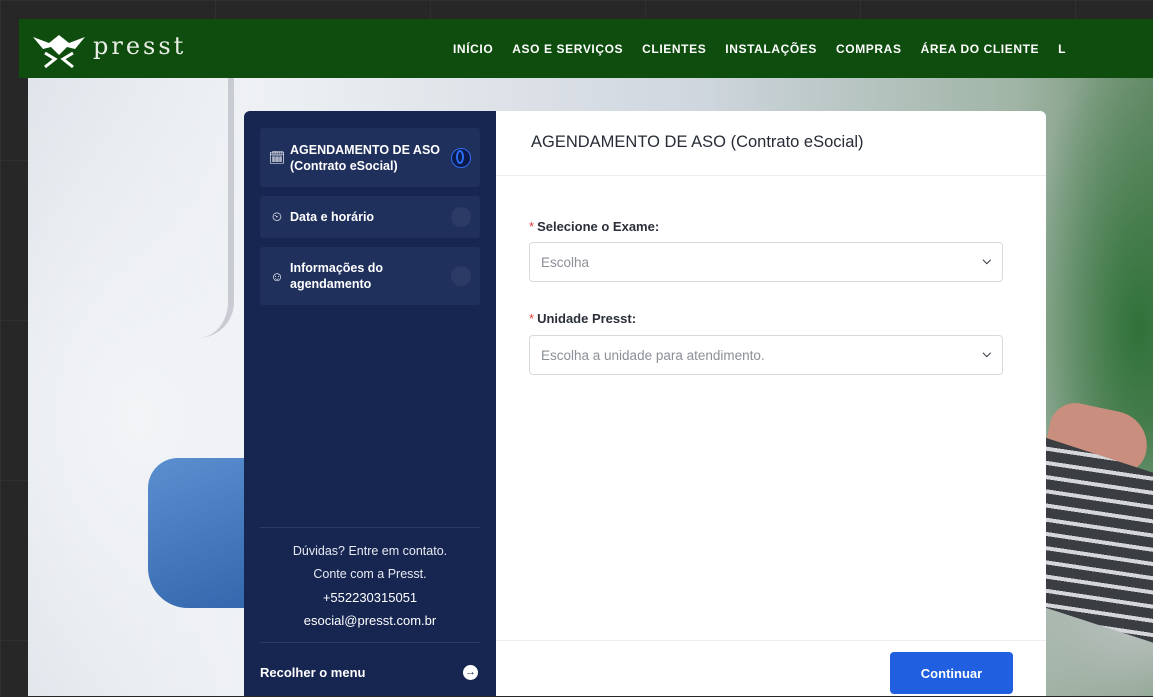 The height and width of the screenshot is (697, 1153). Describe the element at coordinates (365, 149) in the screenshot. I see `step-label-line1: AGENDAMENTO DE ASO` at that location.